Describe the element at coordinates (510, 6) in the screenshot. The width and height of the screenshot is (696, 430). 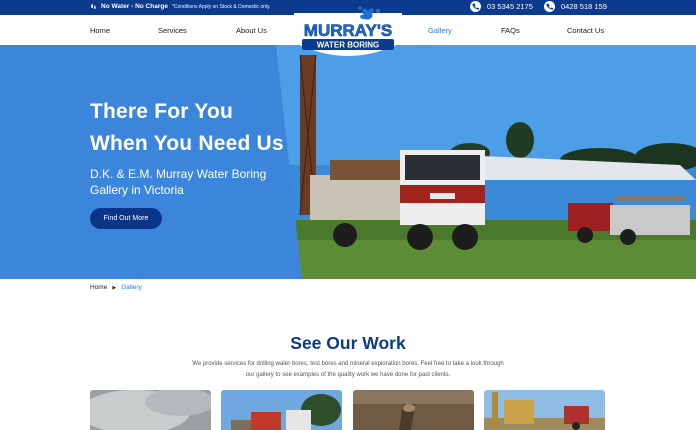
I see `phone-number-1: 03 5345 2175` at that location.